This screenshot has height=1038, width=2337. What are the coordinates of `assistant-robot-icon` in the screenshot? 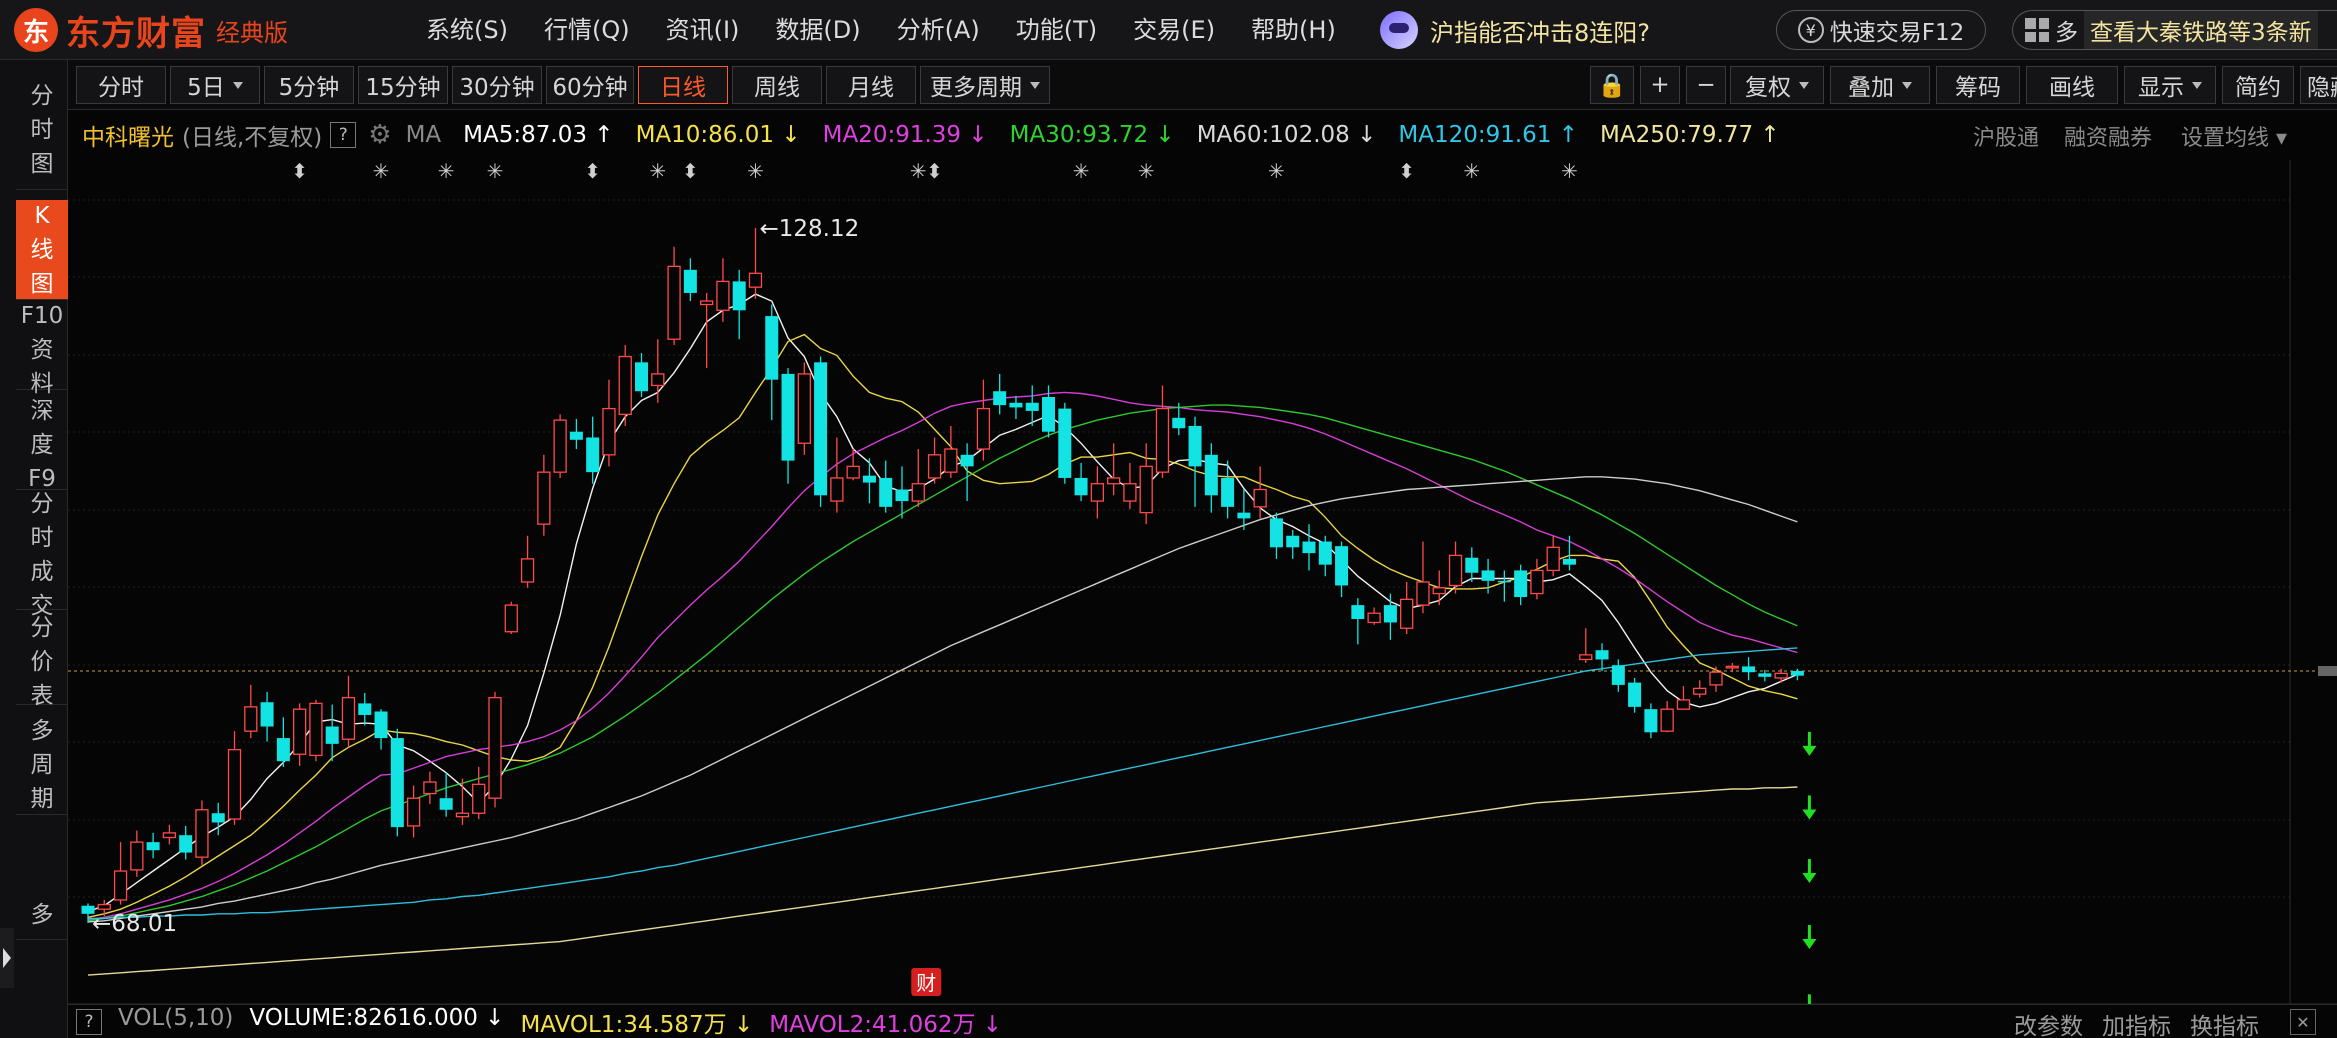 It's located at (1399, 30).